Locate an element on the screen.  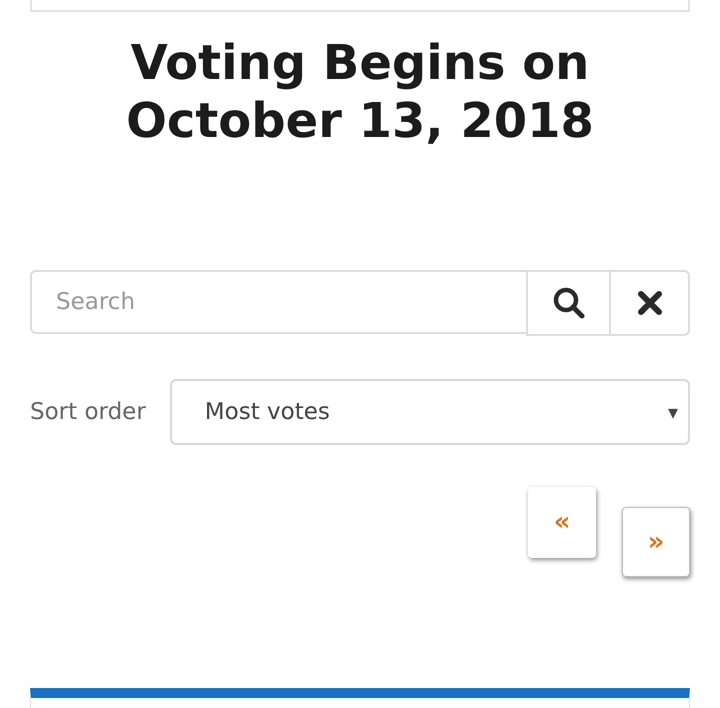
search-button is located at coordinates (568, 303).